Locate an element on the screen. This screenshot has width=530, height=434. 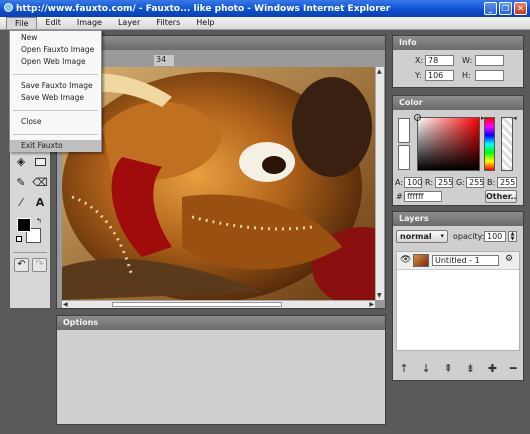
opacity-field: 100 is located at coordinates (495, 236).